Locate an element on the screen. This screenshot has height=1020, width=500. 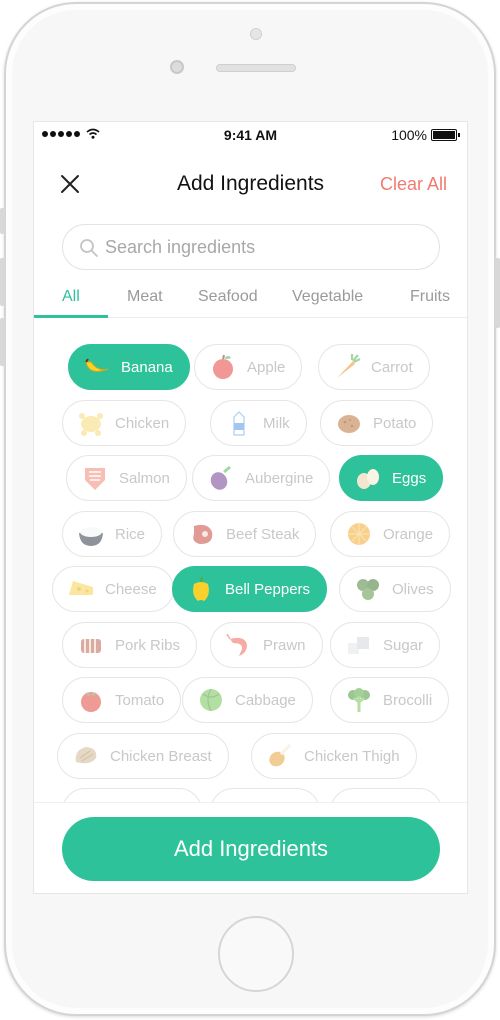
chip-label: Cheese is located at coordinates (131, 589).